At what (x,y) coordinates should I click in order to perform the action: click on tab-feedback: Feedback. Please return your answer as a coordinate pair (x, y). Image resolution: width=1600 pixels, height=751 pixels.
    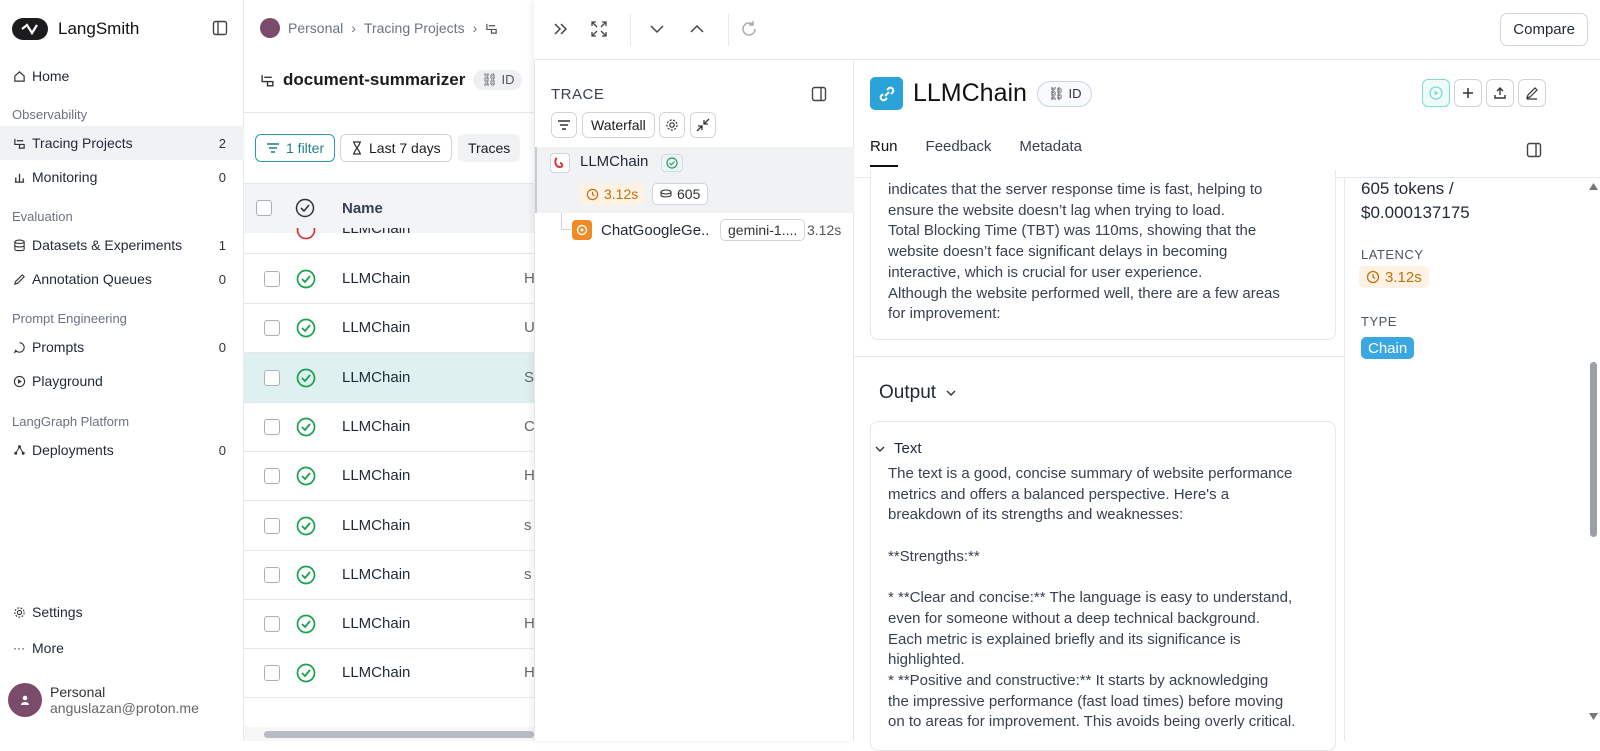
    Looking at the image, I should click on (959, 152).